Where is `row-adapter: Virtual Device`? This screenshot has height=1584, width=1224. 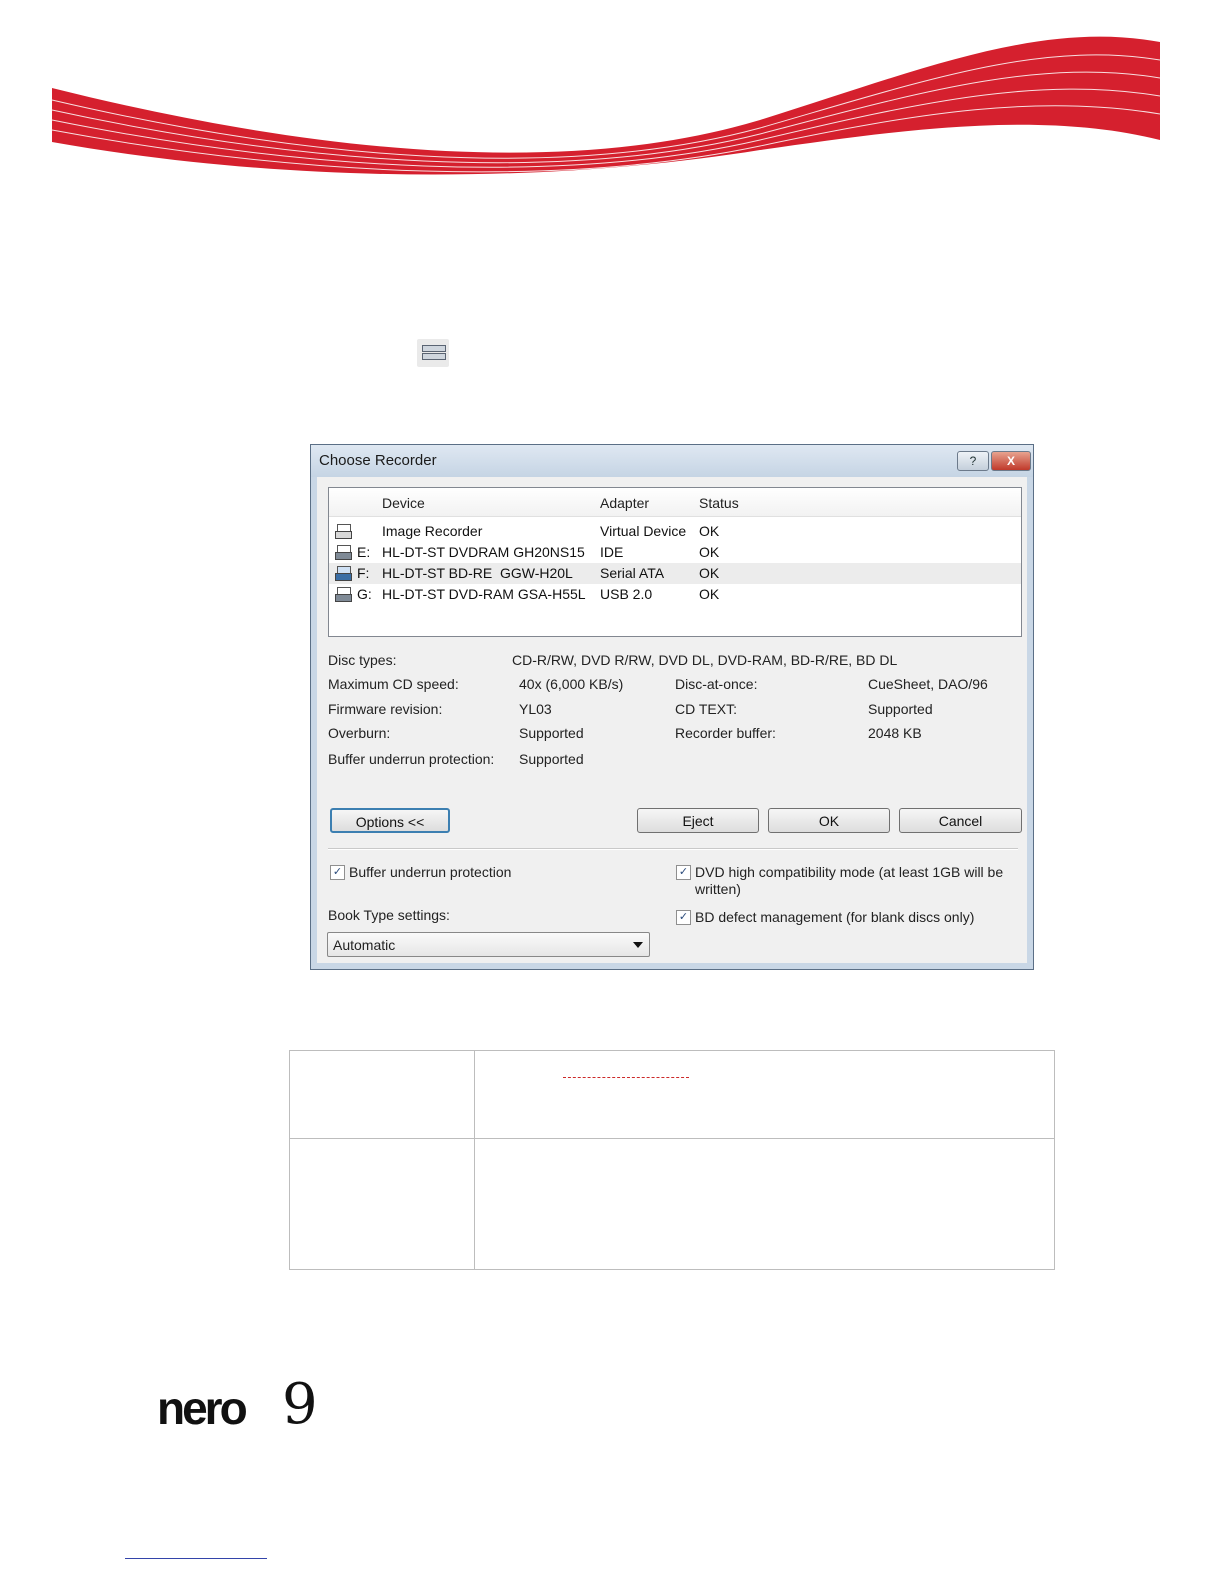
row-adapter: Virtual Device is located at coordinates (643, 531).